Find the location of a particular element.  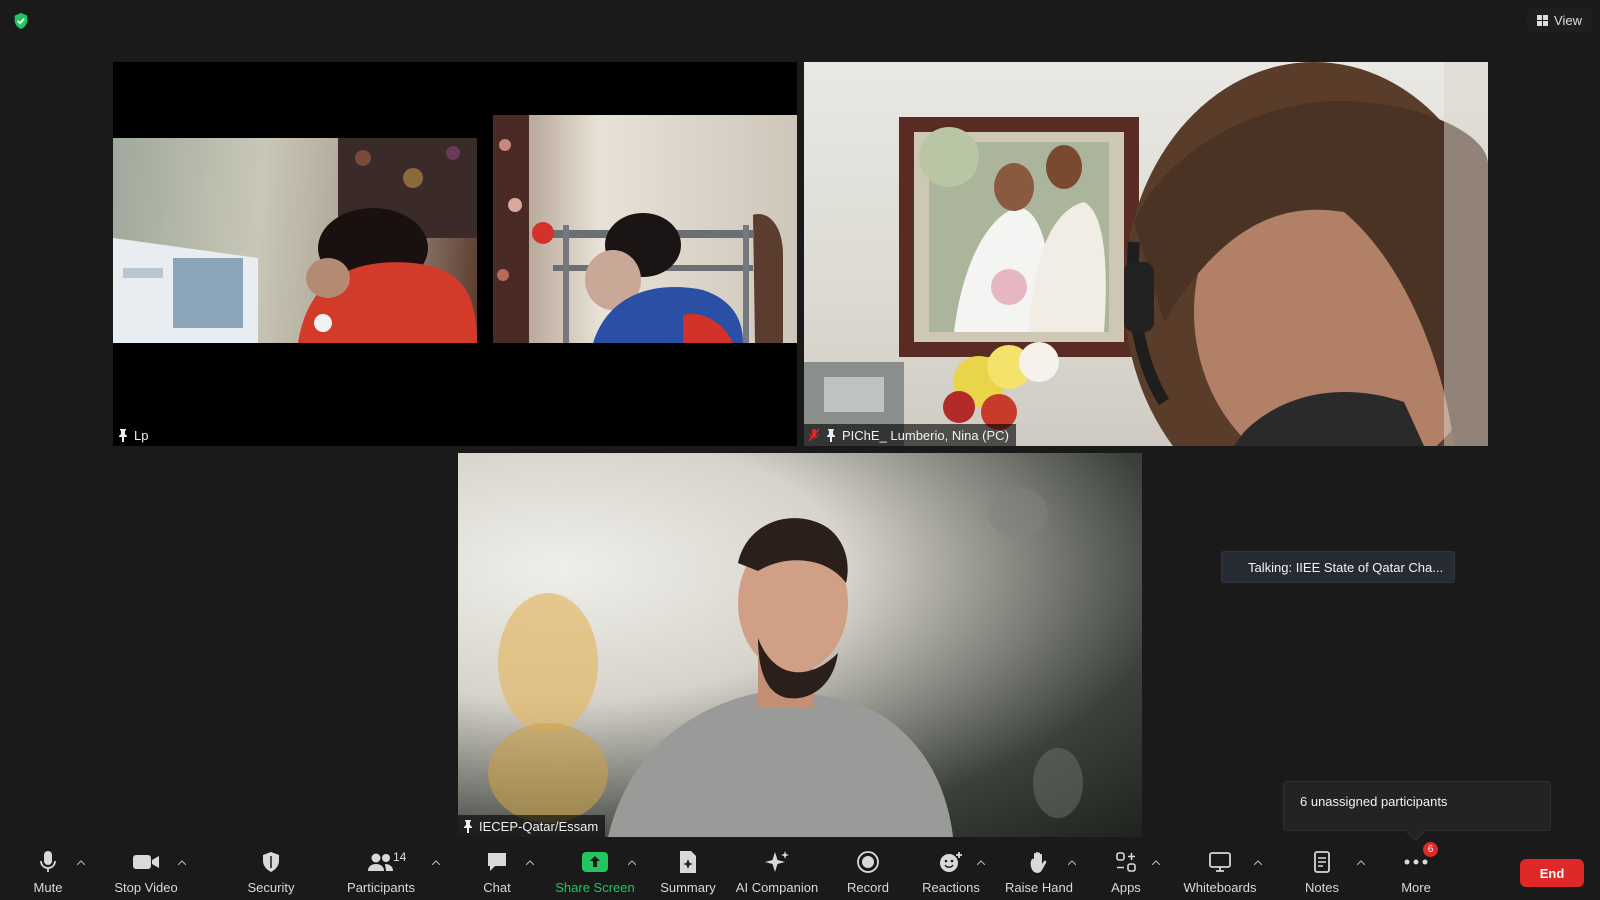

raise-hand-options-caret is located at coordinates (1072, 862).